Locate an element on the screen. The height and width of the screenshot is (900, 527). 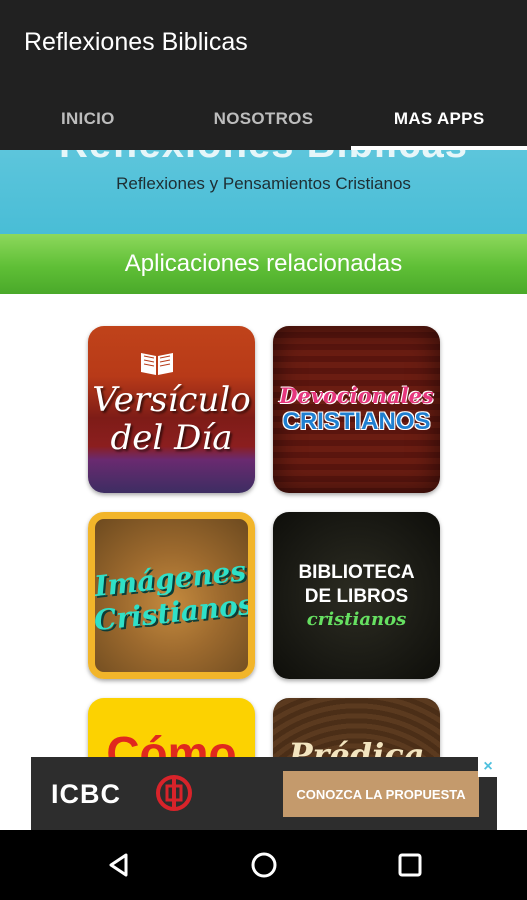
tab-nosotros: NOSOTROS is located at coordinates (264, 119).